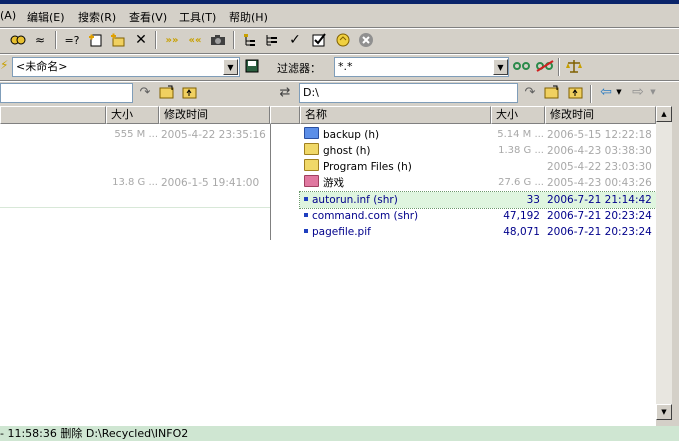 This screenshot has height=441, width=679. What do you see at coordinates (18, 40) in the screenshot?
I see `sync-icon` at bounding box center [18, 40].